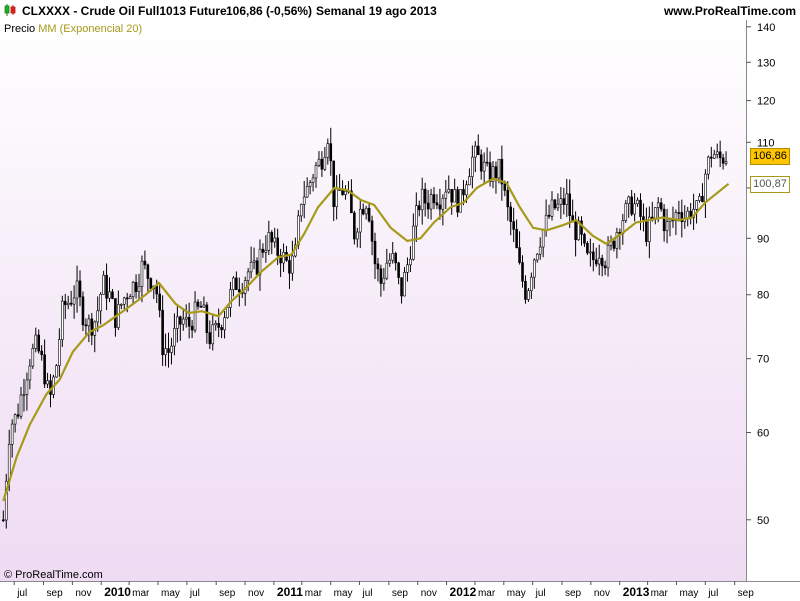 The image size is (800, 601). Describe the element at coordinates (269, 11) in the screenshot. I see `price-change: 106,86 (-0,56%)` at that location.